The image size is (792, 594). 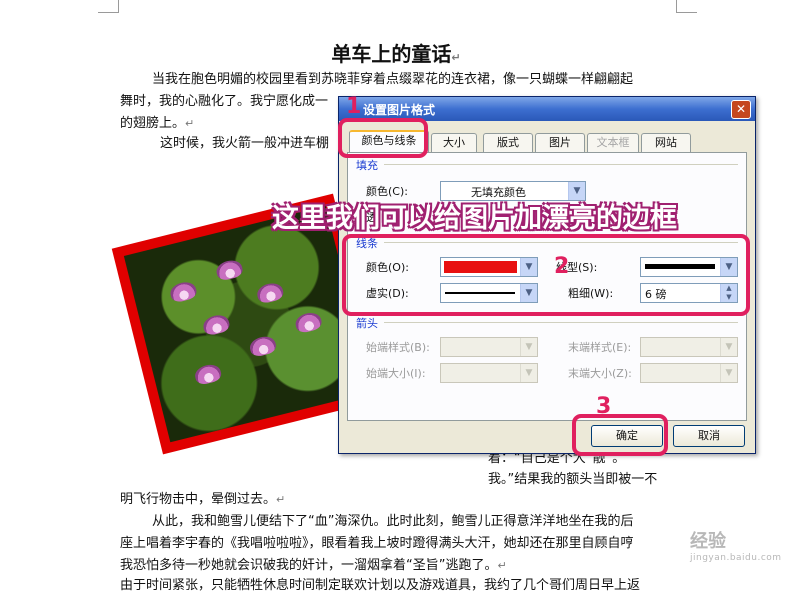 What do you see at coordinates (248, 324) in the screenshot?
I see `lotus-photo` at bounding box center [248, 324].